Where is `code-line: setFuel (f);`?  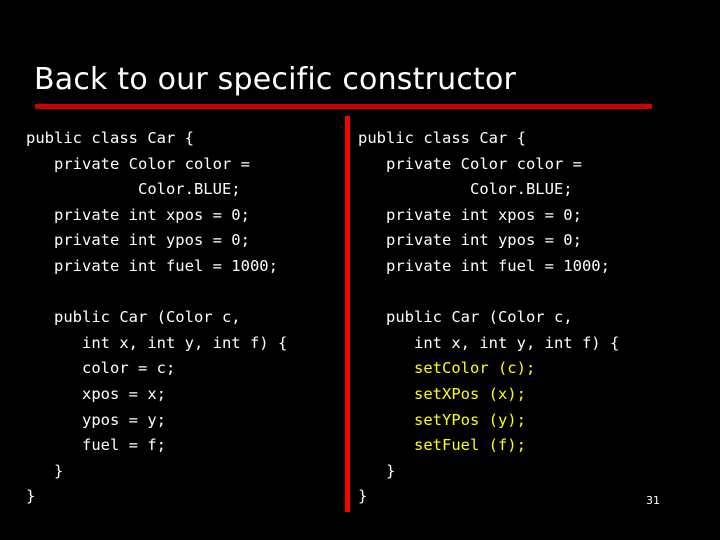 code-line: setFuel (f); is located at coordinates (523, 446).